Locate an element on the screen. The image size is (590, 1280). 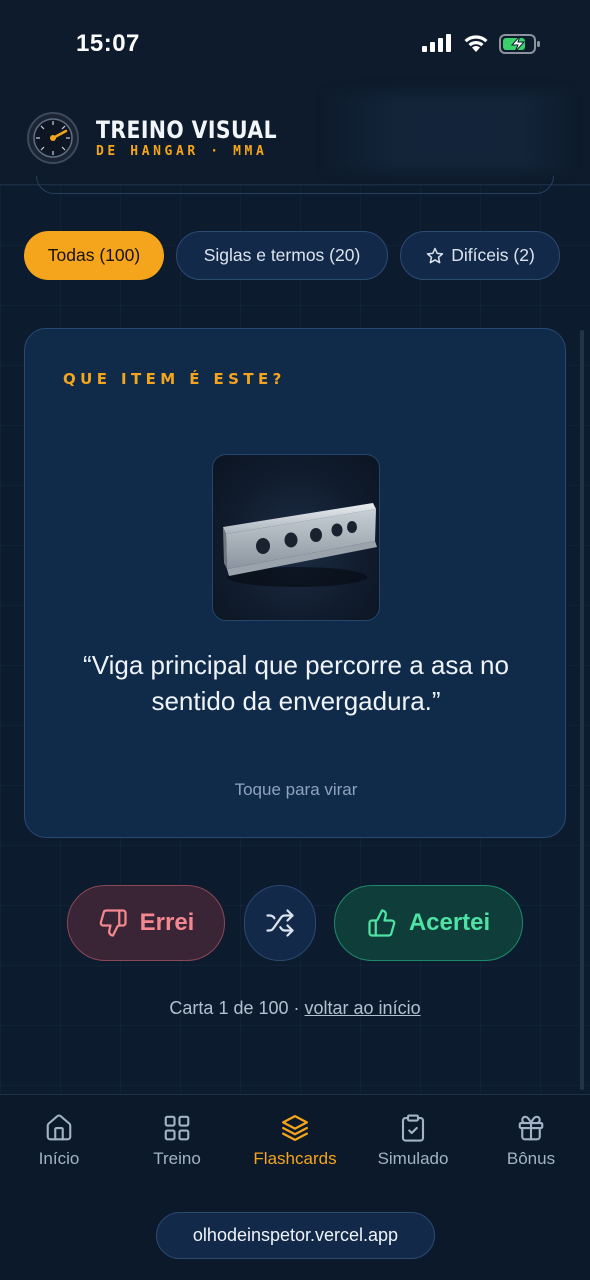
browser-url-bar: olhodeinspetor.vercel.app is located at coordinates (295, 1235).